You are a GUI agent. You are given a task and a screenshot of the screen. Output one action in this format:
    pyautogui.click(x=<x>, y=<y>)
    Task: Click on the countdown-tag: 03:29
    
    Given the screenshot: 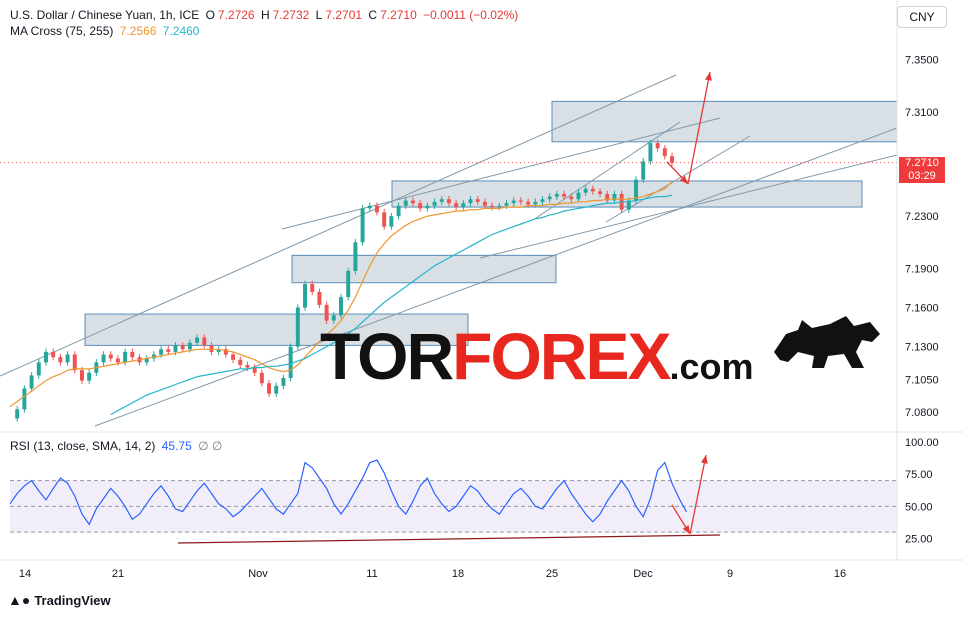 What is the action you would take?
    pyautogui.click(x=922, y=176)
    